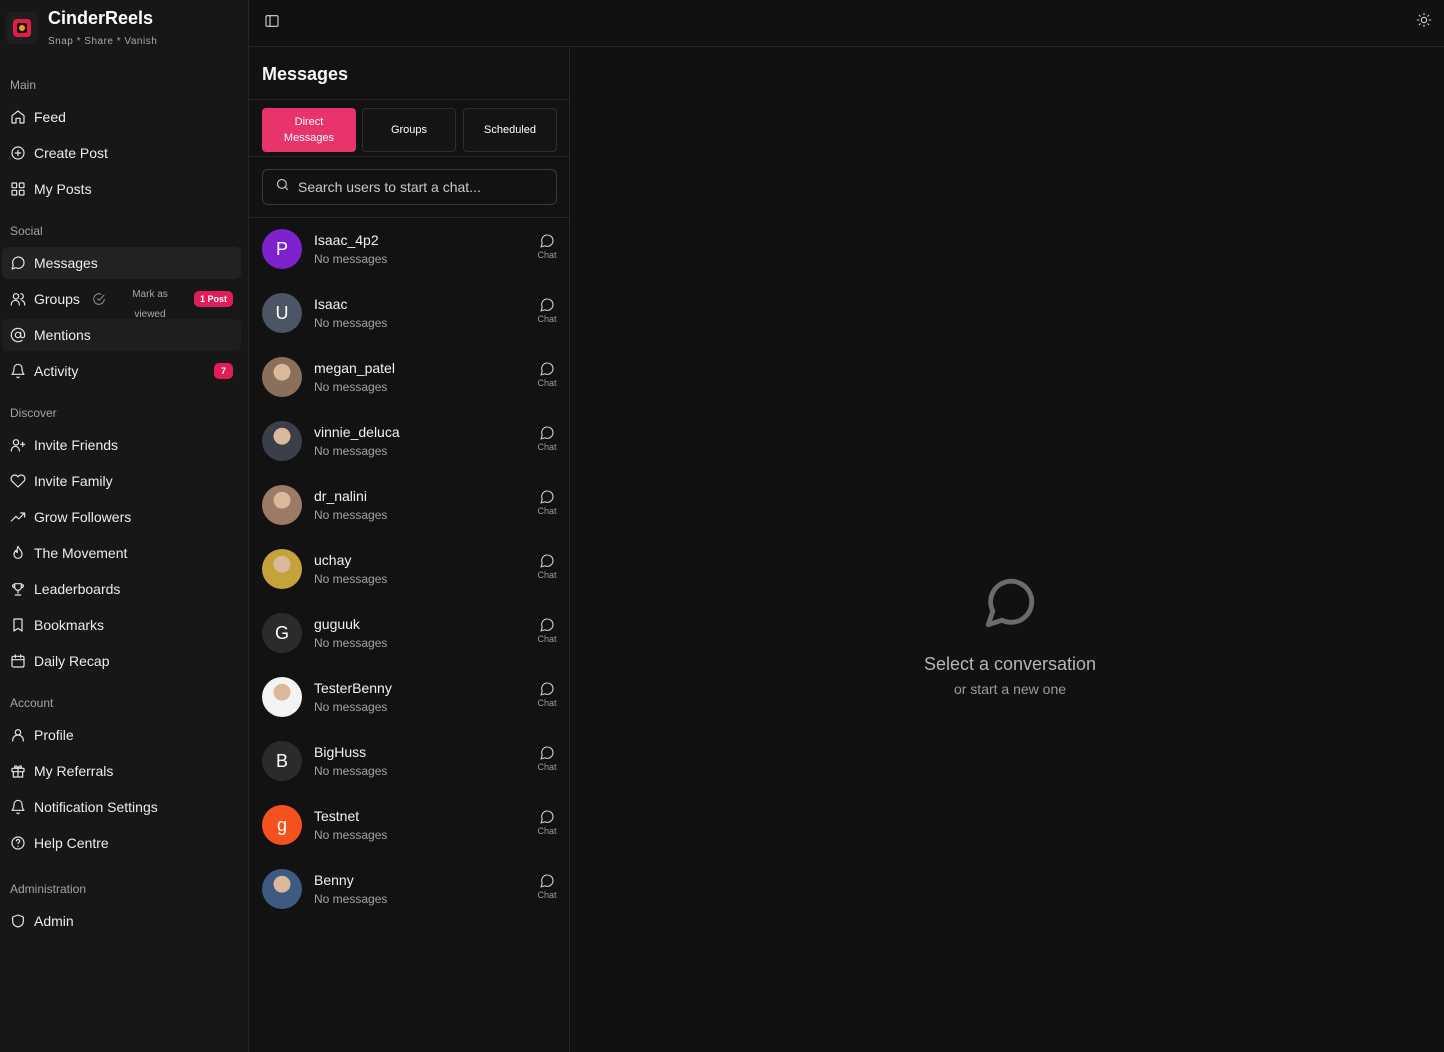  What do you see at coordinates (121, 153) in the screenshot?
I see `sidebar-item-create-post: Create Post` at bounding box center [121, 153].